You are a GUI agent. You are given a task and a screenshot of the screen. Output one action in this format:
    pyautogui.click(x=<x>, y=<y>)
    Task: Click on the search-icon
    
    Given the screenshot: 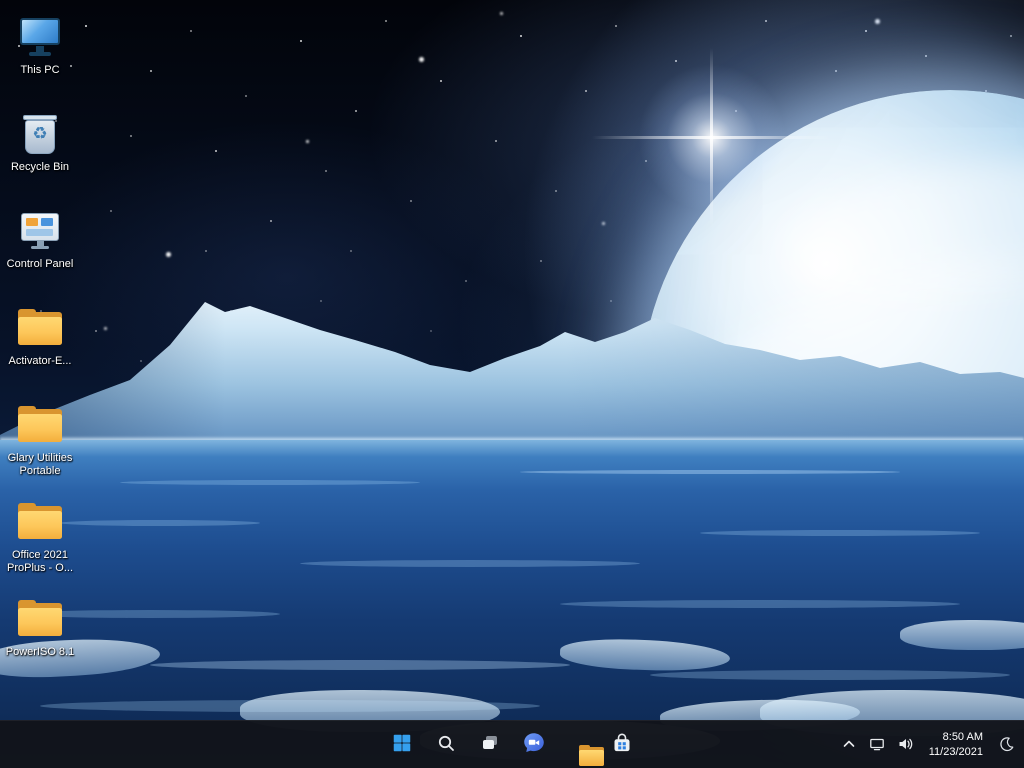 What is the action you would take?
    pyautogui.click(x=446, y=744)
    